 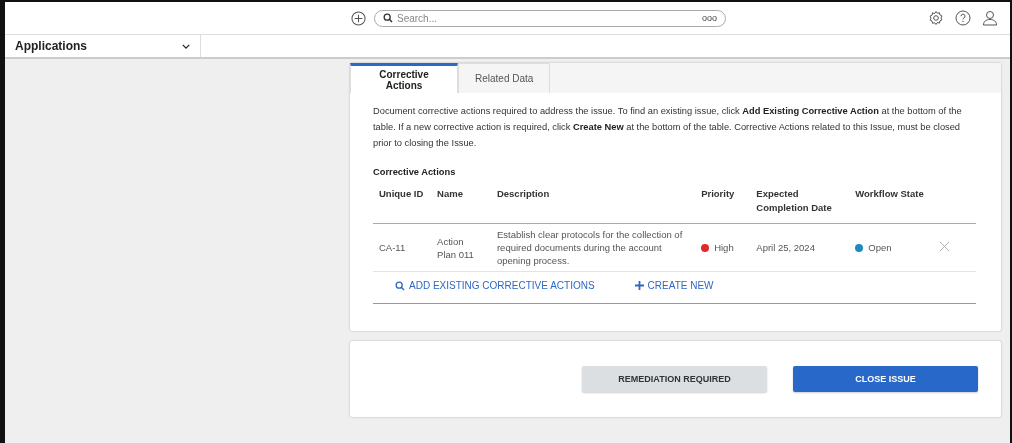 I want to click on more-options: ooo, so click(x=709, y=18).